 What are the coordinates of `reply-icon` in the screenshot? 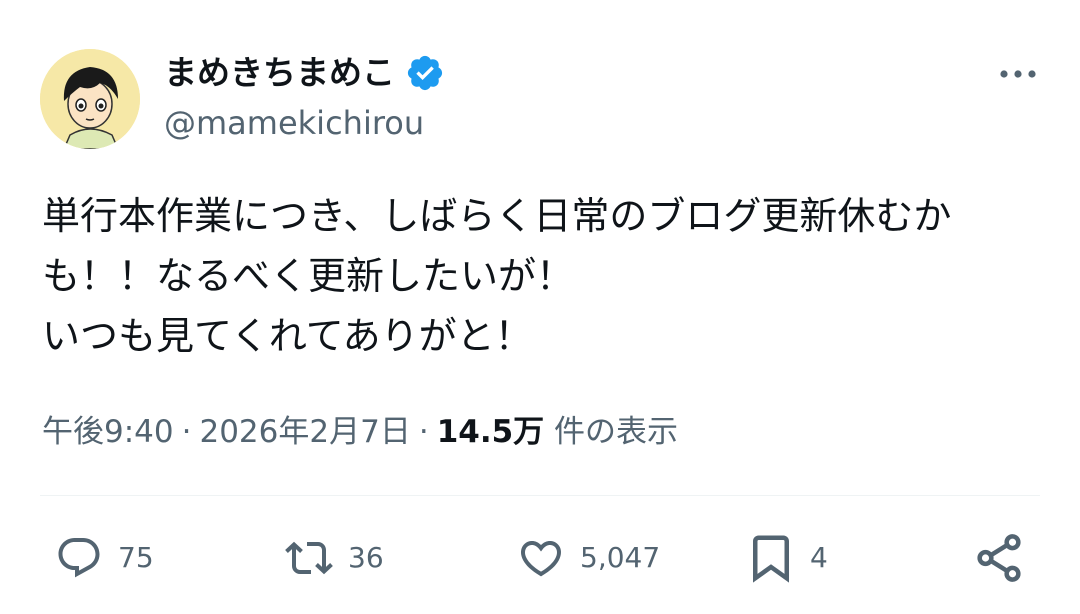 It's located at (79, 558).